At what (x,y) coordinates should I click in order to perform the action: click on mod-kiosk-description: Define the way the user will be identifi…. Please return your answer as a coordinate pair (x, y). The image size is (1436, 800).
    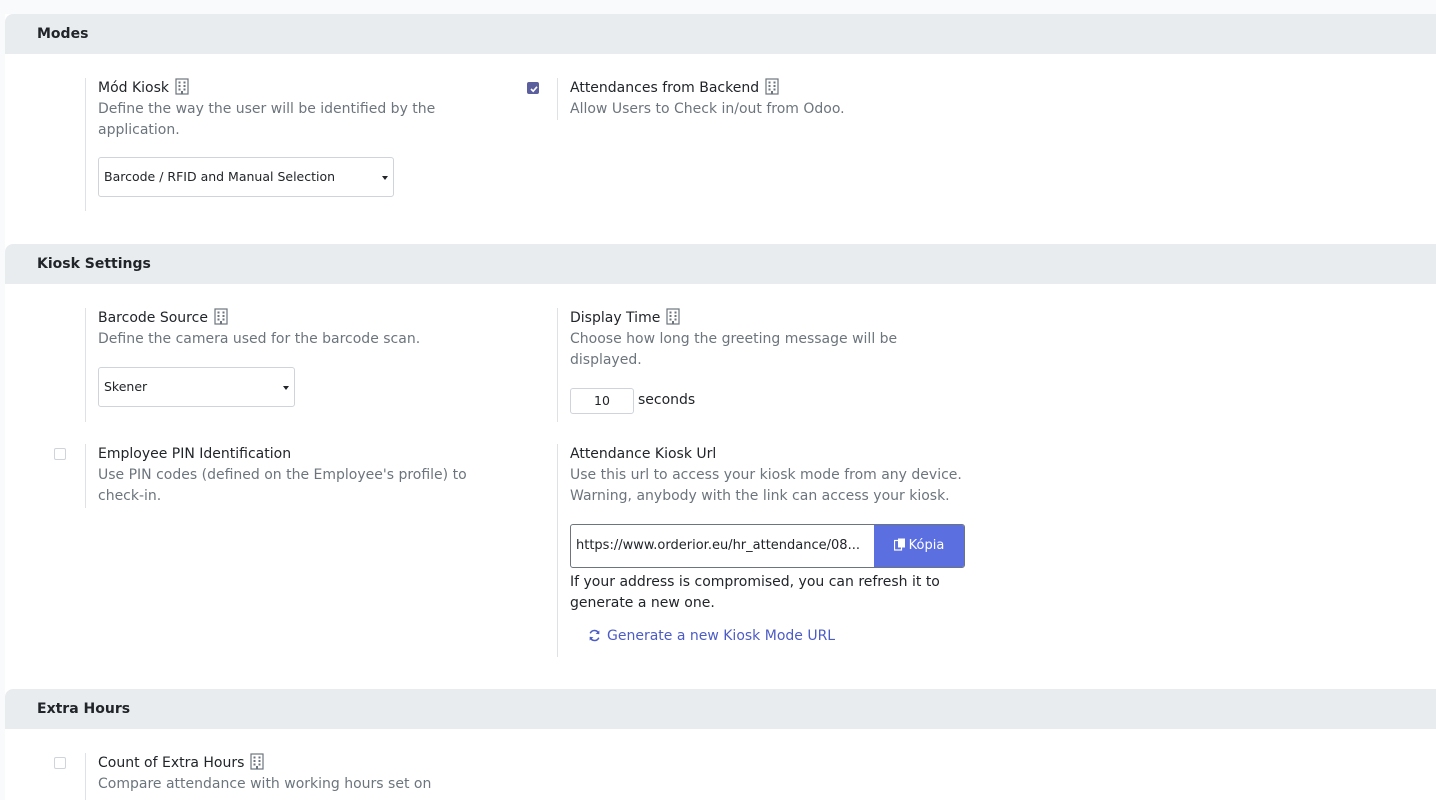
    Looking at the image, I should click on (267, 119).